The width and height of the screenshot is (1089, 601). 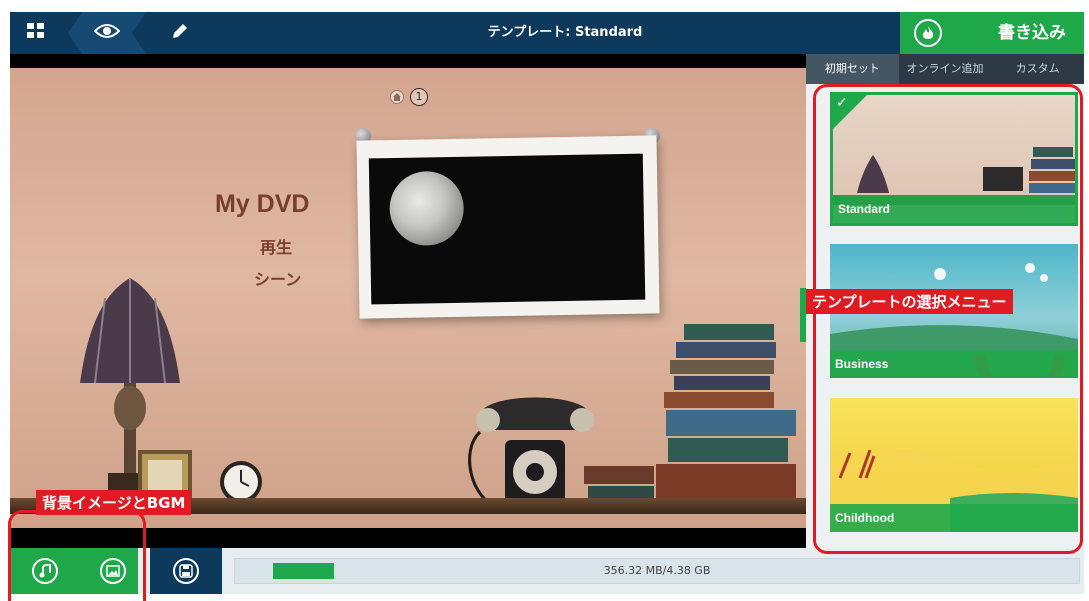 What do you see at coordinates (565, 32) in the screenshot?
I see `template-title: テンプレート: Standard` at bounding box center [565, 32].